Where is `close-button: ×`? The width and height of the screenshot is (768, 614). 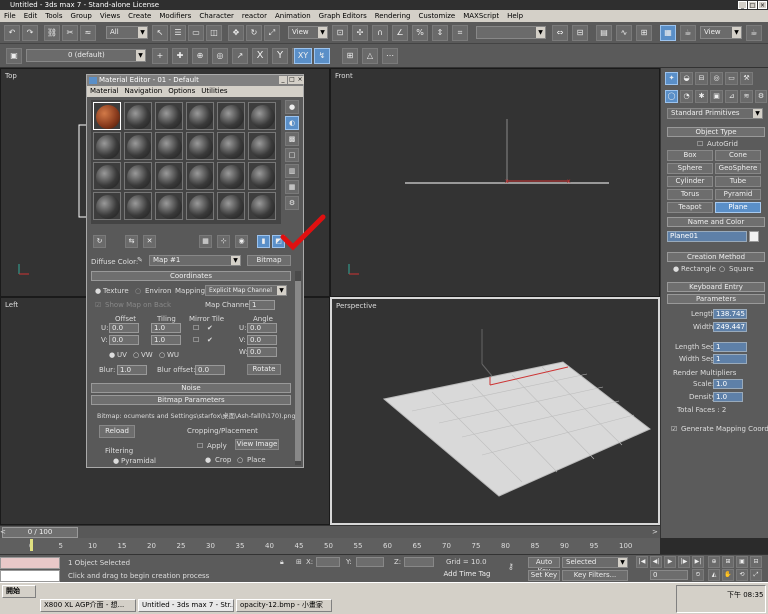
close-button: × is located at coordinates (300, 80).